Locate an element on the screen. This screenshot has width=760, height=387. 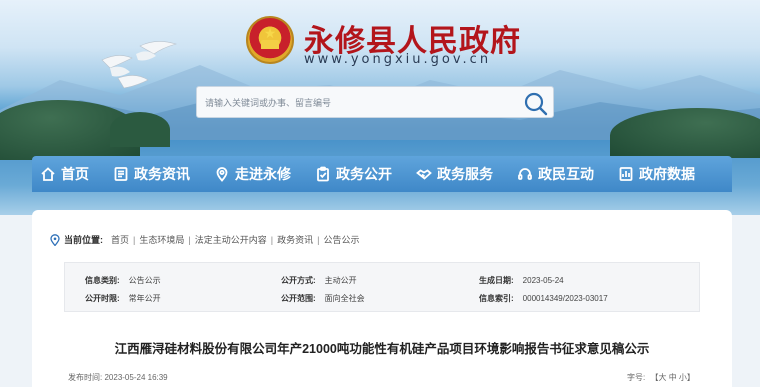
breadcrumb-label: 当前位置: is located at coordinates (83, 240).